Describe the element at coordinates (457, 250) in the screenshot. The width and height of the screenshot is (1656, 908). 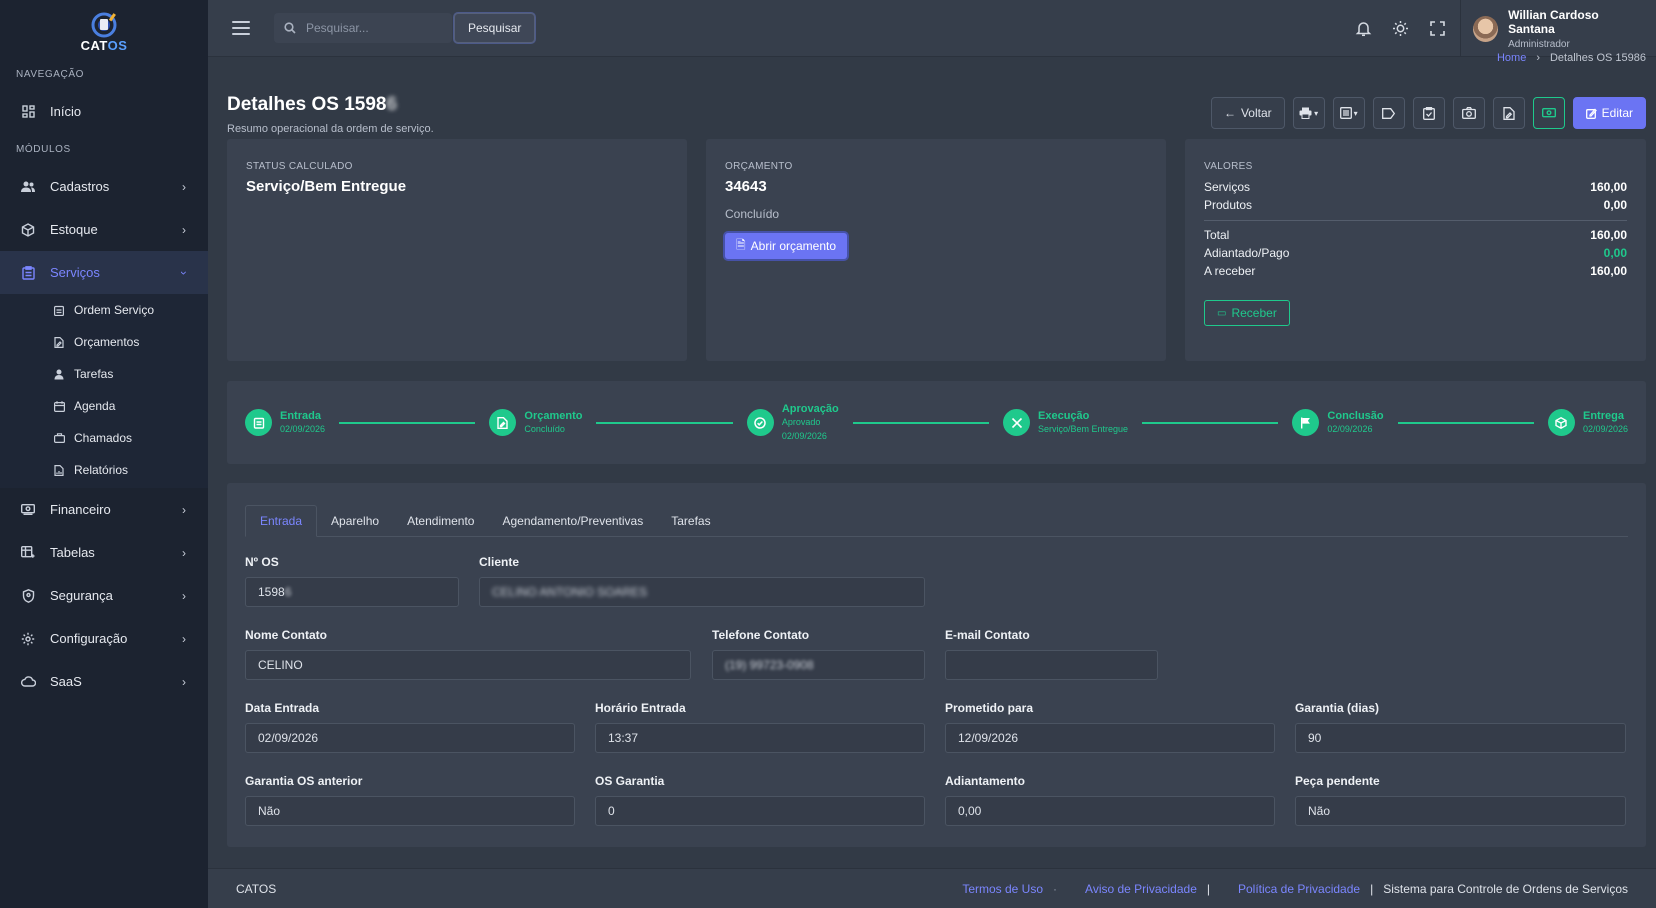
I see `status-card: STATUS CALCULADO Serviço/Bem Entregue` at that location.